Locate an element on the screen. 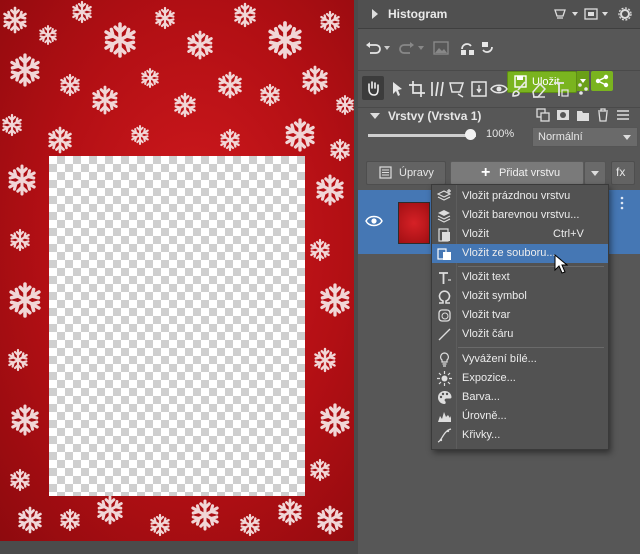 This screenshot has width=640, height=554. image-icon is located at coordinates (441, 48).